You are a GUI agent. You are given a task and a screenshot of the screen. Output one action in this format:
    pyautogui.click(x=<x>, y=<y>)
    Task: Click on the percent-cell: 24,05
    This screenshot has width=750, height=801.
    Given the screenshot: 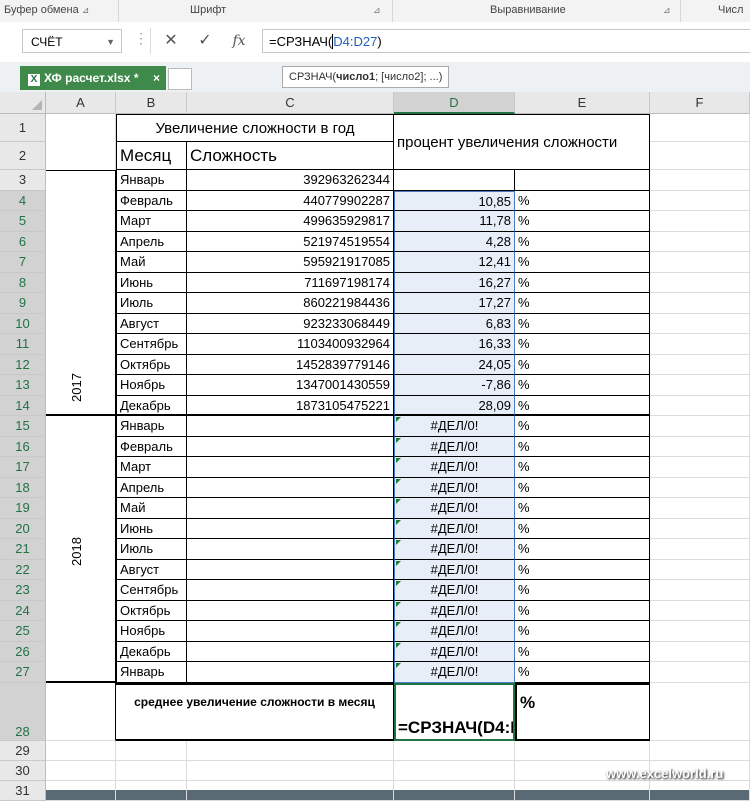 What is the action you would take?
    pyautogui.click(x=454, y=364)
    